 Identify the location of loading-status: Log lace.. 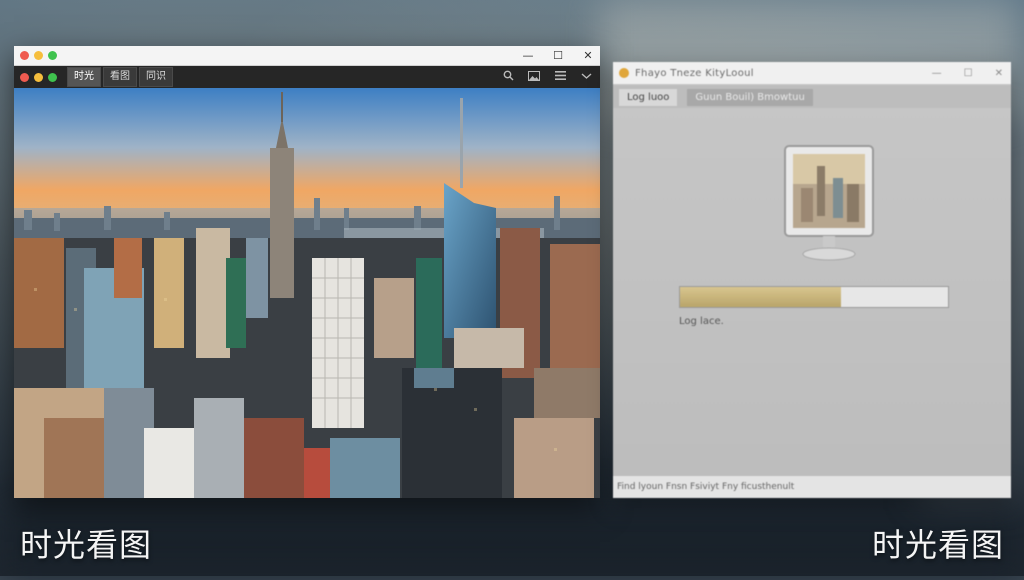
(701, 321).